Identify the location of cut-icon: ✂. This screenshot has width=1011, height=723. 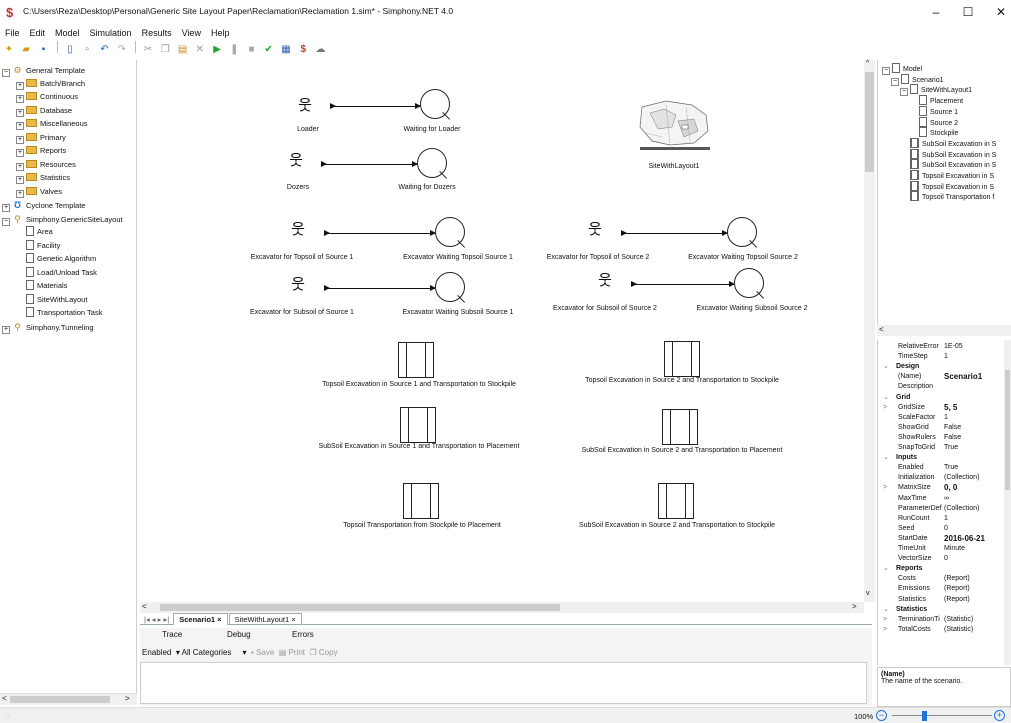
(148, 50).